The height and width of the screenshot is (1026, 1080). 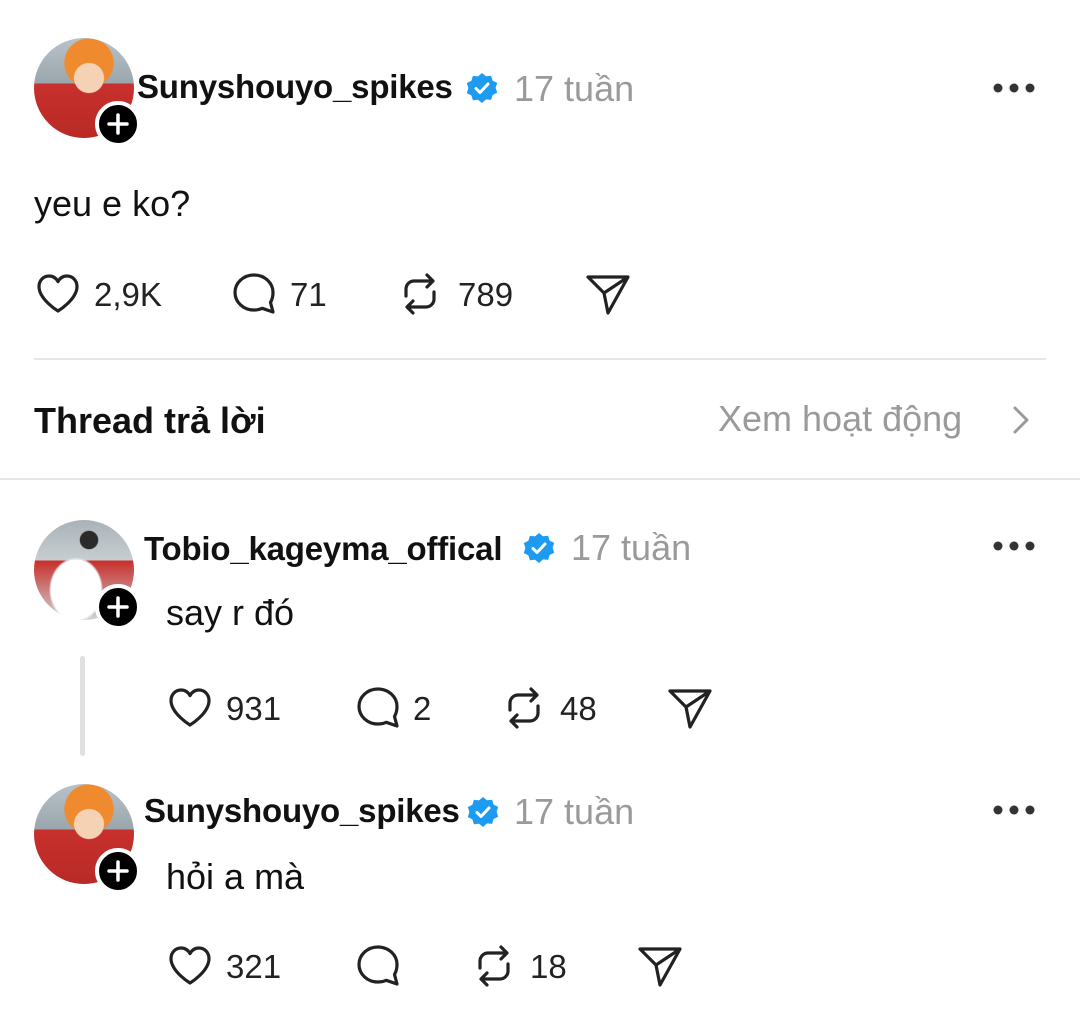 I want to click on comment-count: 71, so click(x=308, y=294).